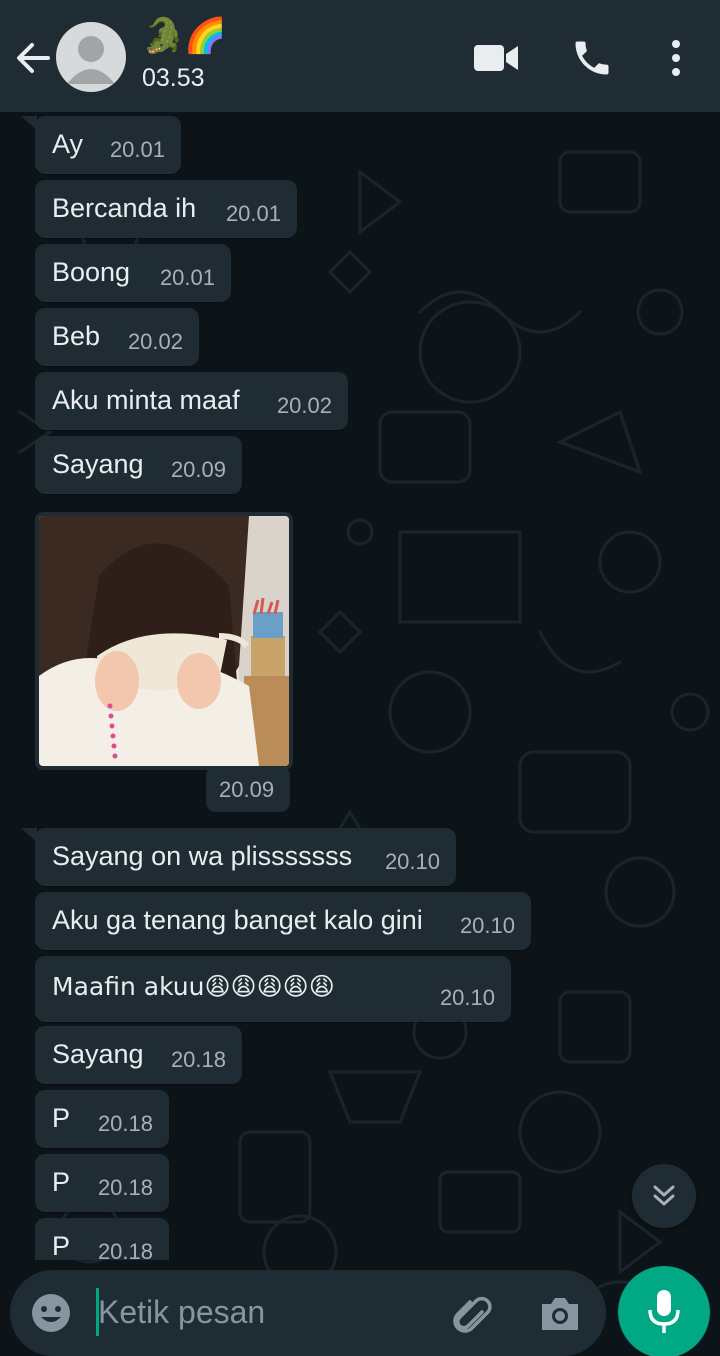 This screenshot has height=1356, width=720. Describe the element at coordinates (91, 60) in the screenshot. I see `default-avatar-icon` at that location.